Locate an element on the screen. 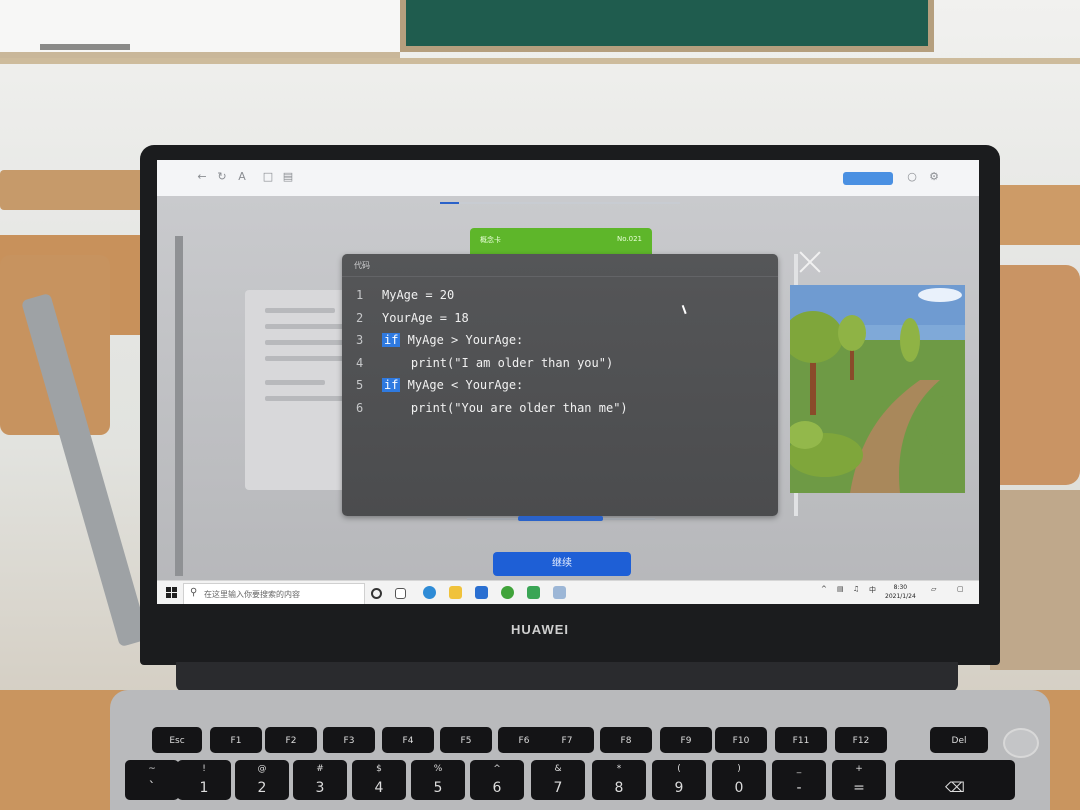 This screenshot has width=1080, height=810. key-f12: F12 is located at coordinates (861, 740).